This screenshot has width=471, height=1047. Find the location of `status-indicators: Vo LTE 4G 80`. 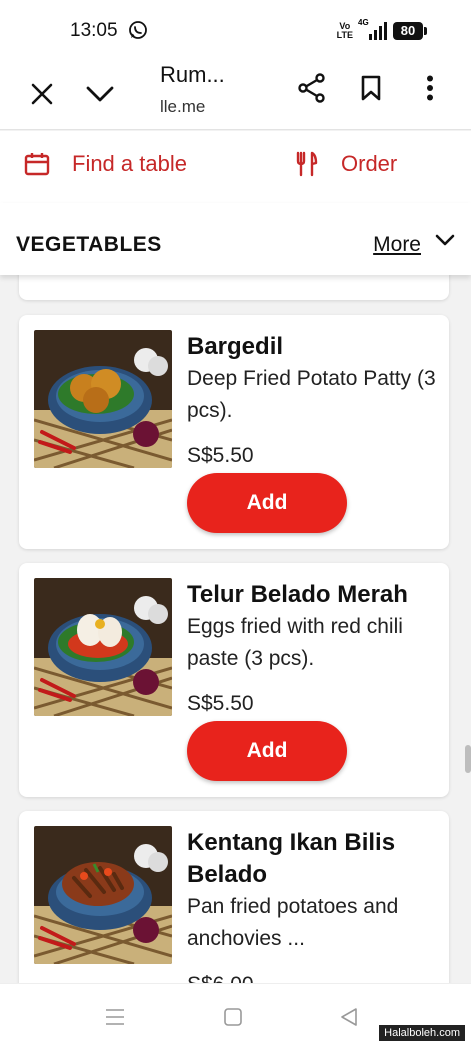

status-indicators: Vo LTE 4G 80 is located at coordinates (382, 30).